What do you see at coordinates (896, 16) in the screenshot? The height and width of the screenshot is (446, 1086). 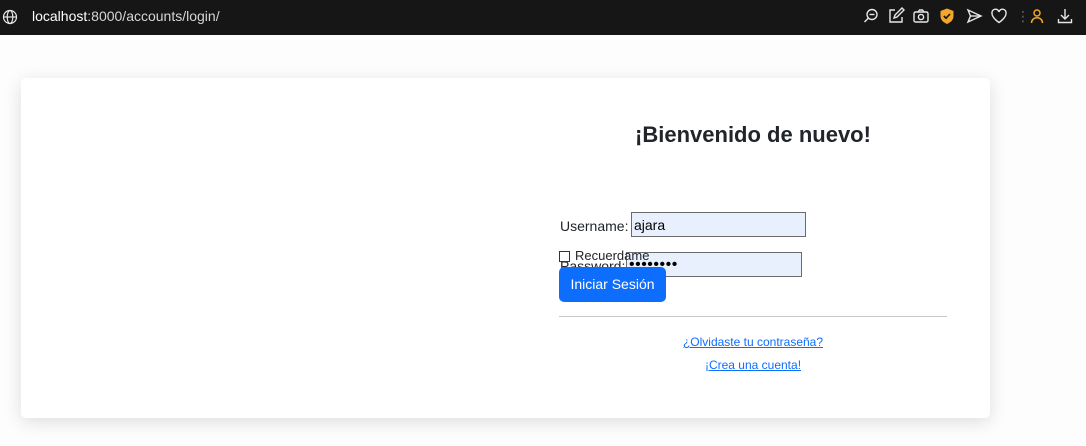 I see `edit-icon` at bounding box center [896, 16].